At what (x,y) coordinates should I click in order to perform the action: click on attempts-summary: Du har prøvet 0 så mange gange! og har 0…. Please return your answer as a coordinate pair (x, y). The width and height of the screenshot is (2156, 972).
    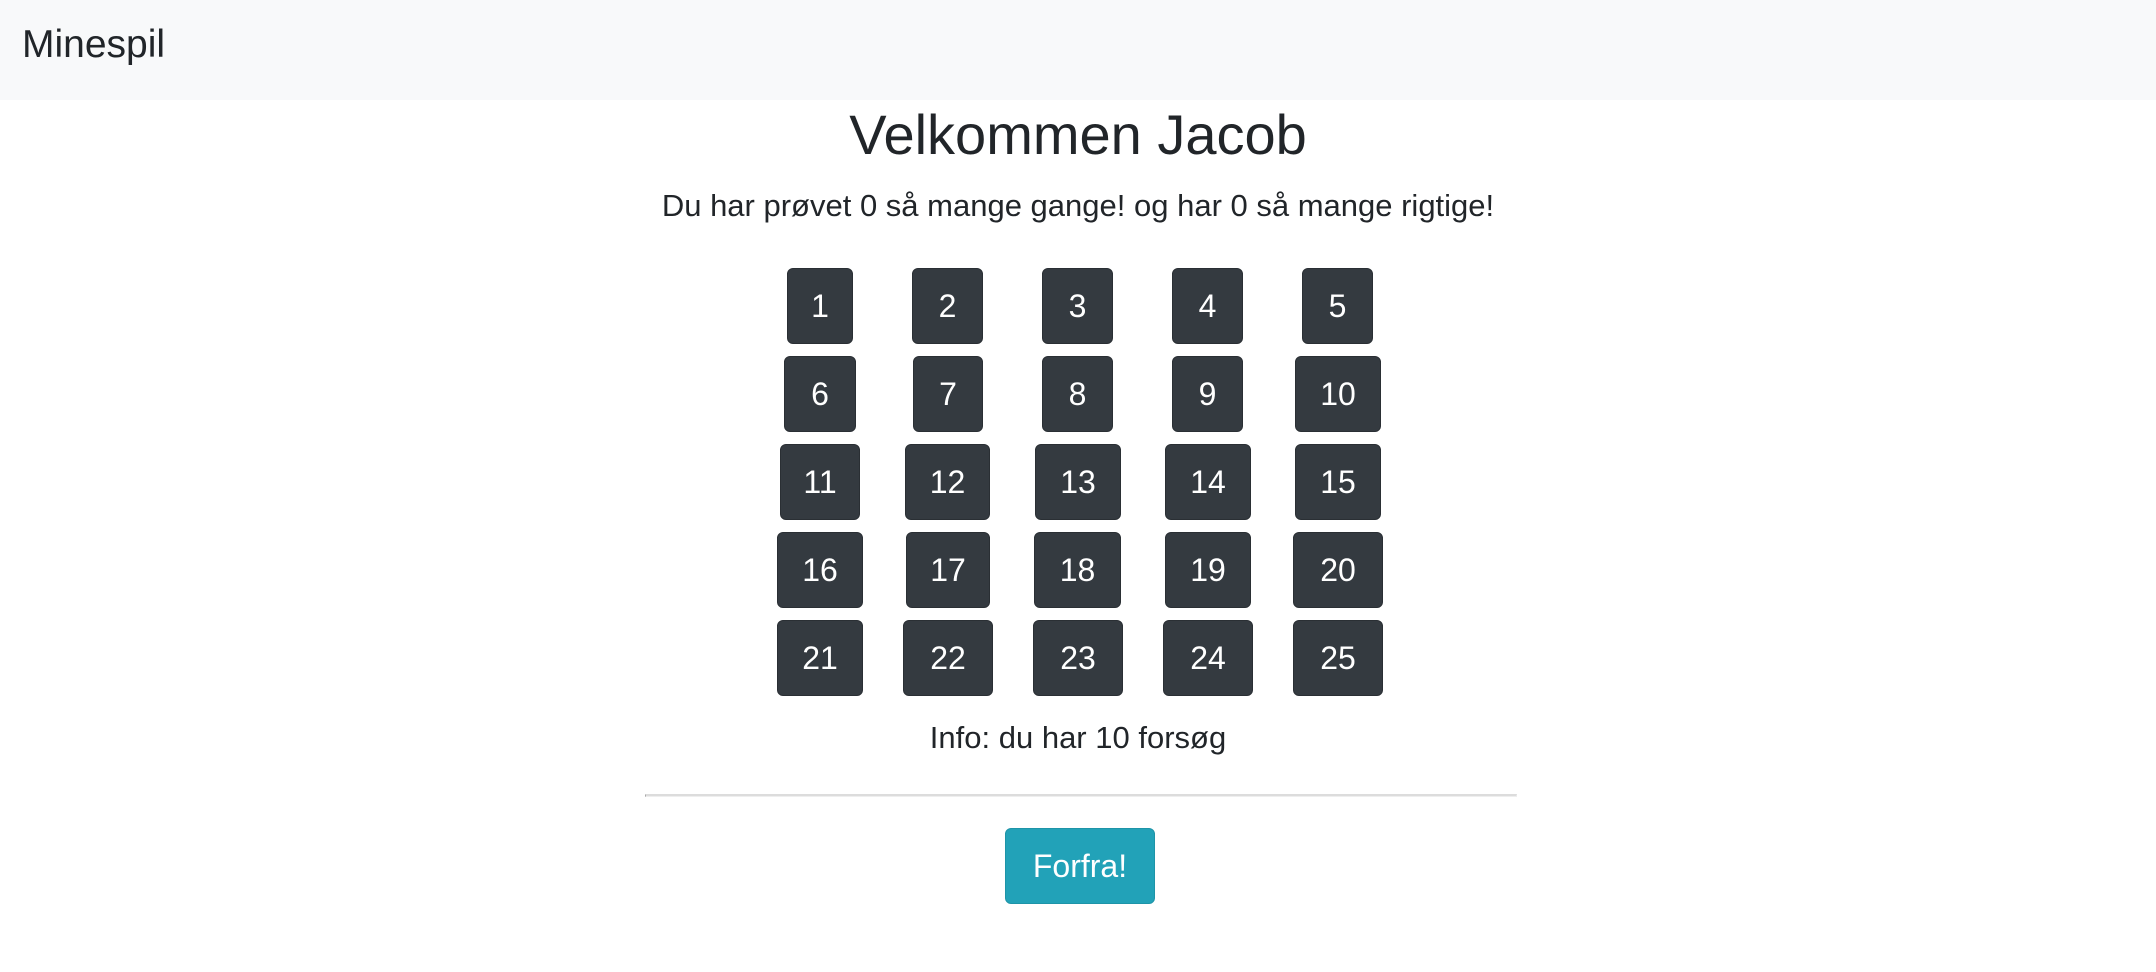
    Looking at the image, I should click on (1078, 205).